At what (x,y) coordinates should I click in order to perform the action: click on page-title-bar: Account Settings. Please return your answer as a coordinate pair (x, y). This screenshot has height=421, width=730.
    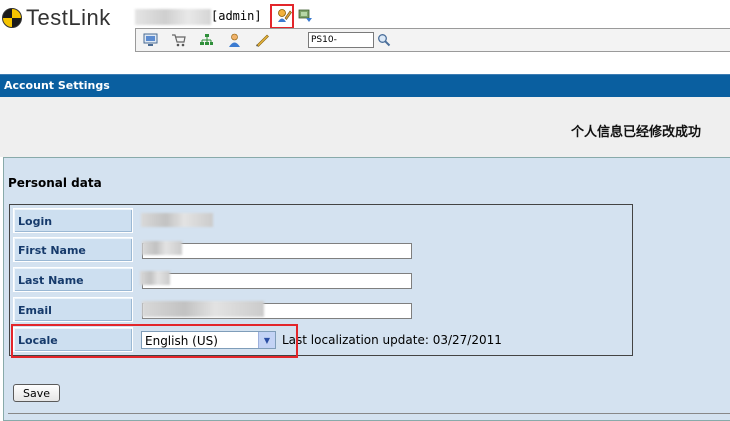
    Looking at the image, I should click on (365, 86).